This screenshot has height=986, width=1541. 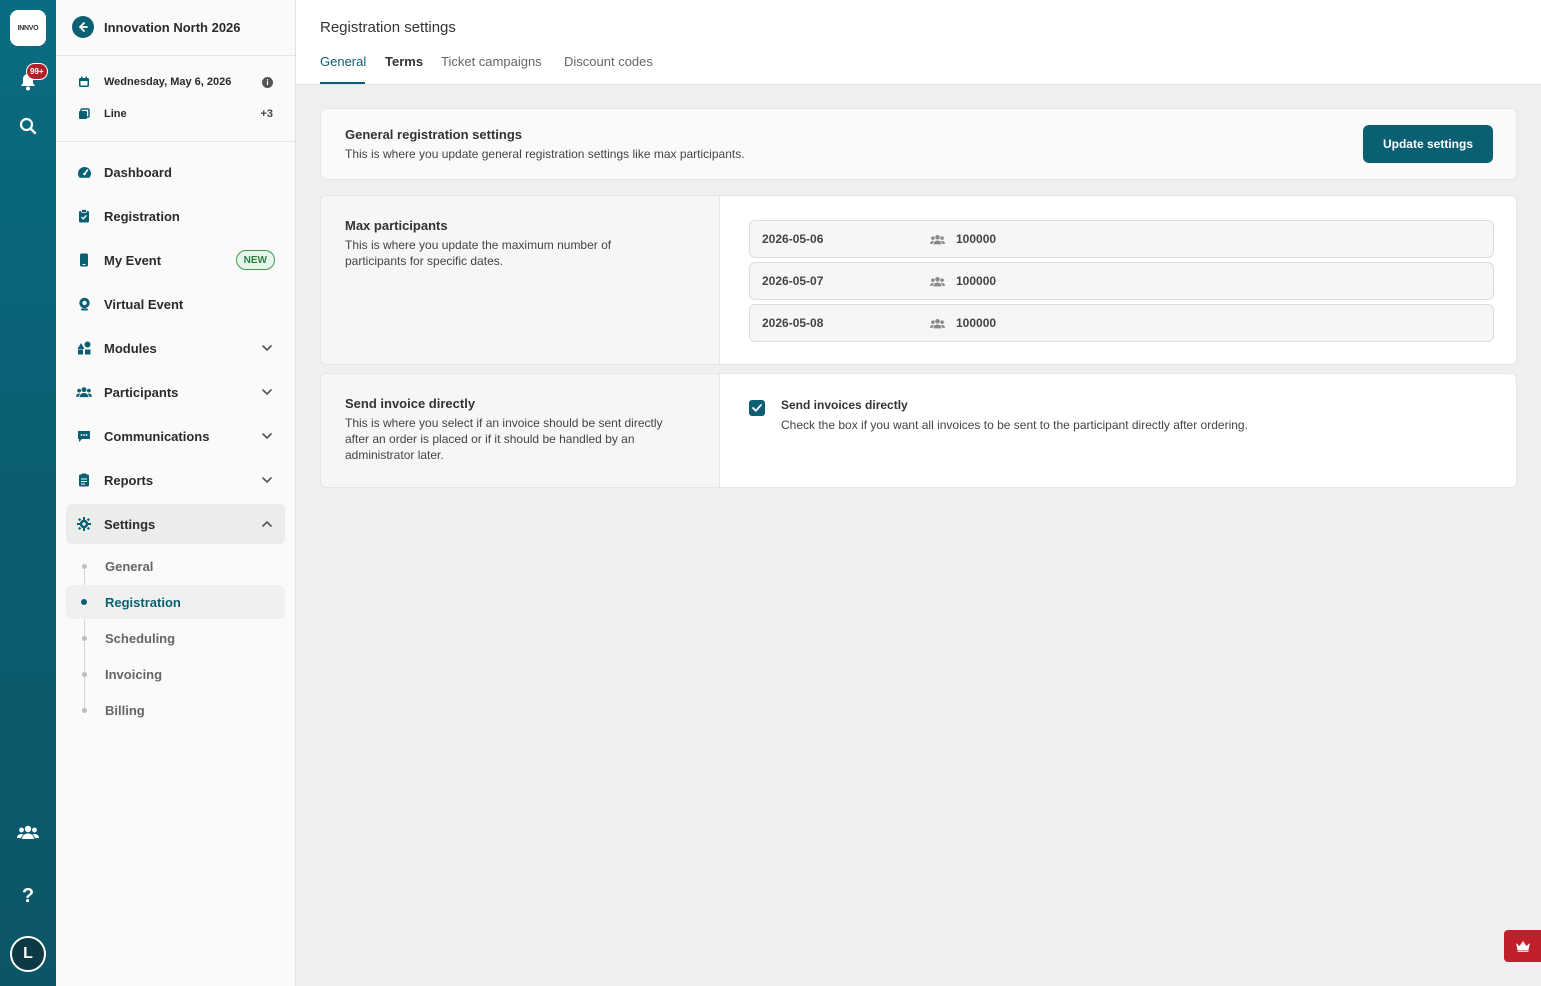 I want to click on nav-label: Registration, so click(x=142, y=216).